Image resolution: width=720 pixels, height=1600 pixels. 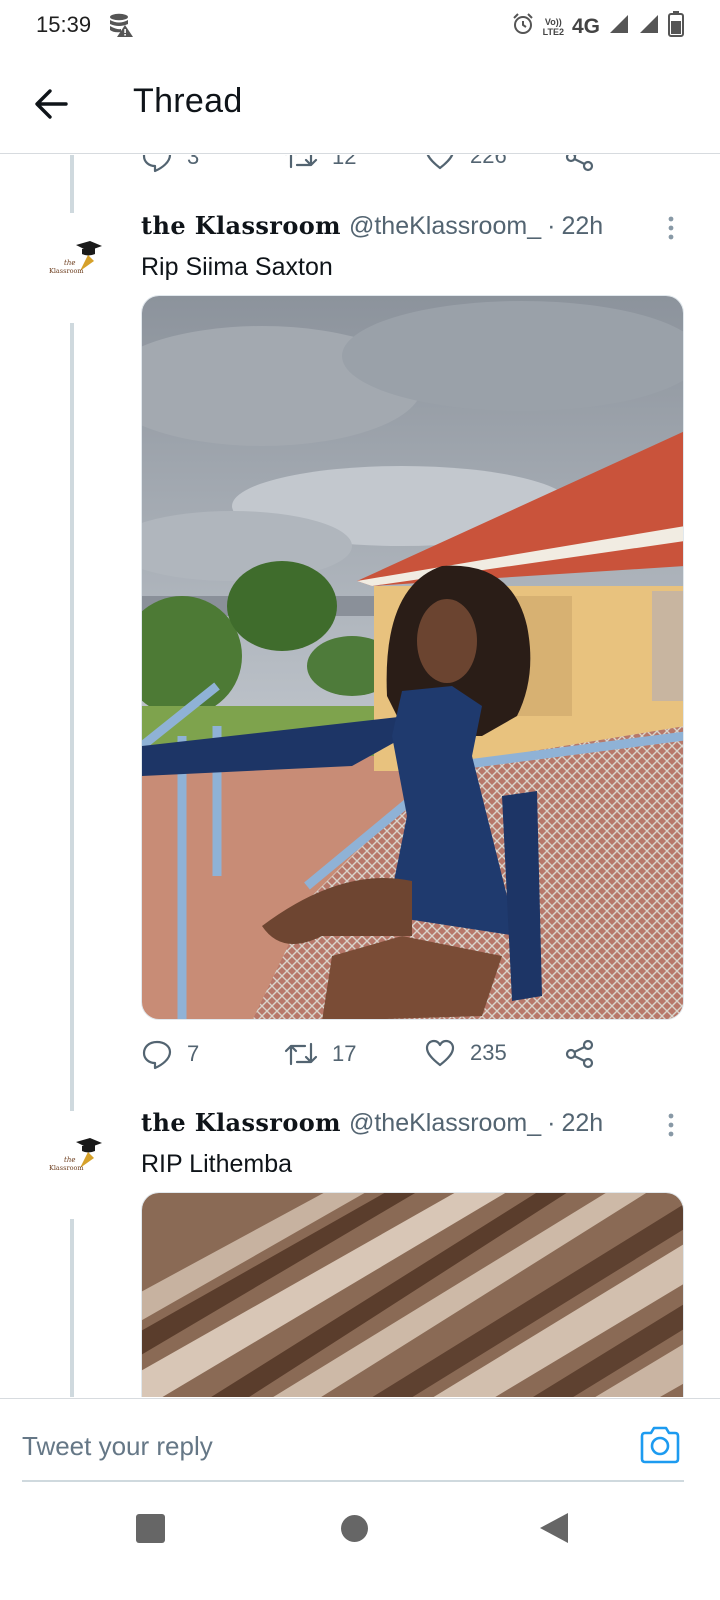 What do you see at coordinates (150, 1528) in the screenshot?
I see `recents-button` at bounding box center [150, 1528].